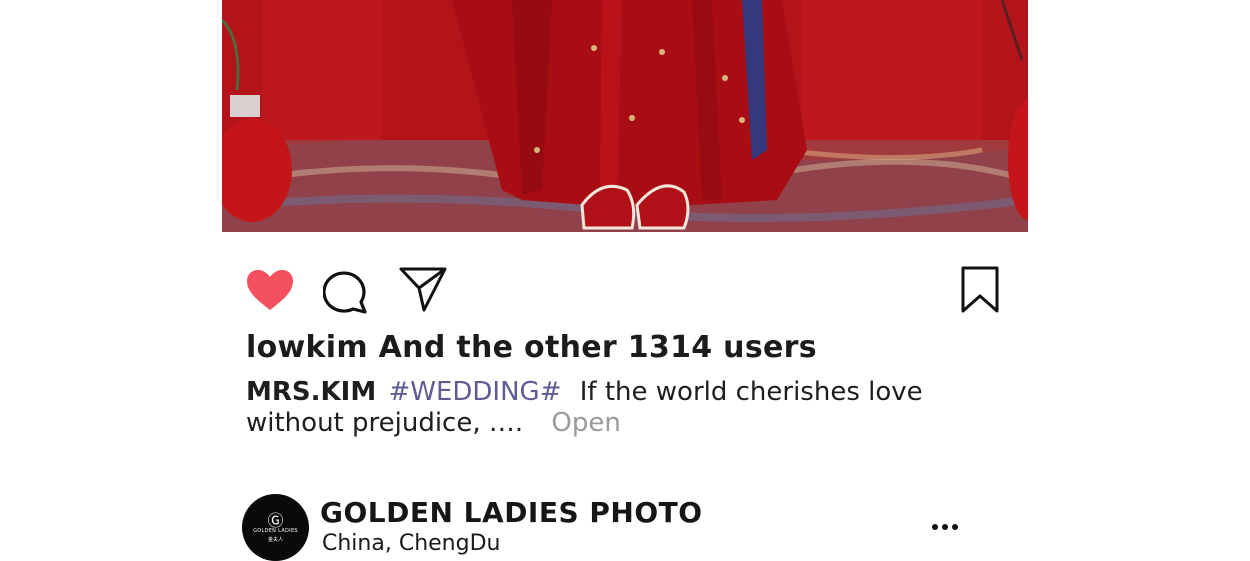 This screenshot has width=1250, height=561. I want to click on share-button, so click(423, 289).